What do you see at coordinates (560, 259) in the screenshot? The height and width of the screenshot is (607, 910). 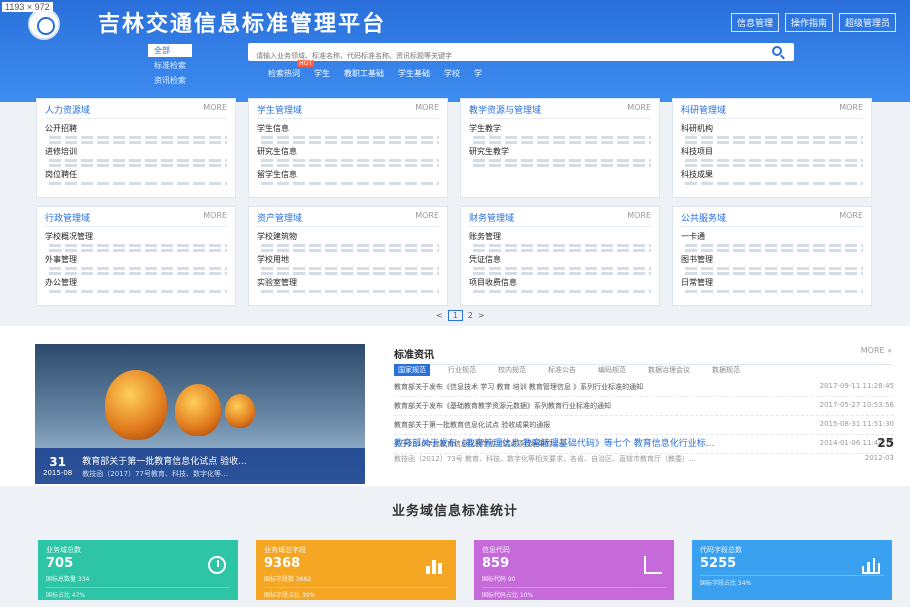 I see `card-section: 凭证信息` at bounding box center [560, 259].